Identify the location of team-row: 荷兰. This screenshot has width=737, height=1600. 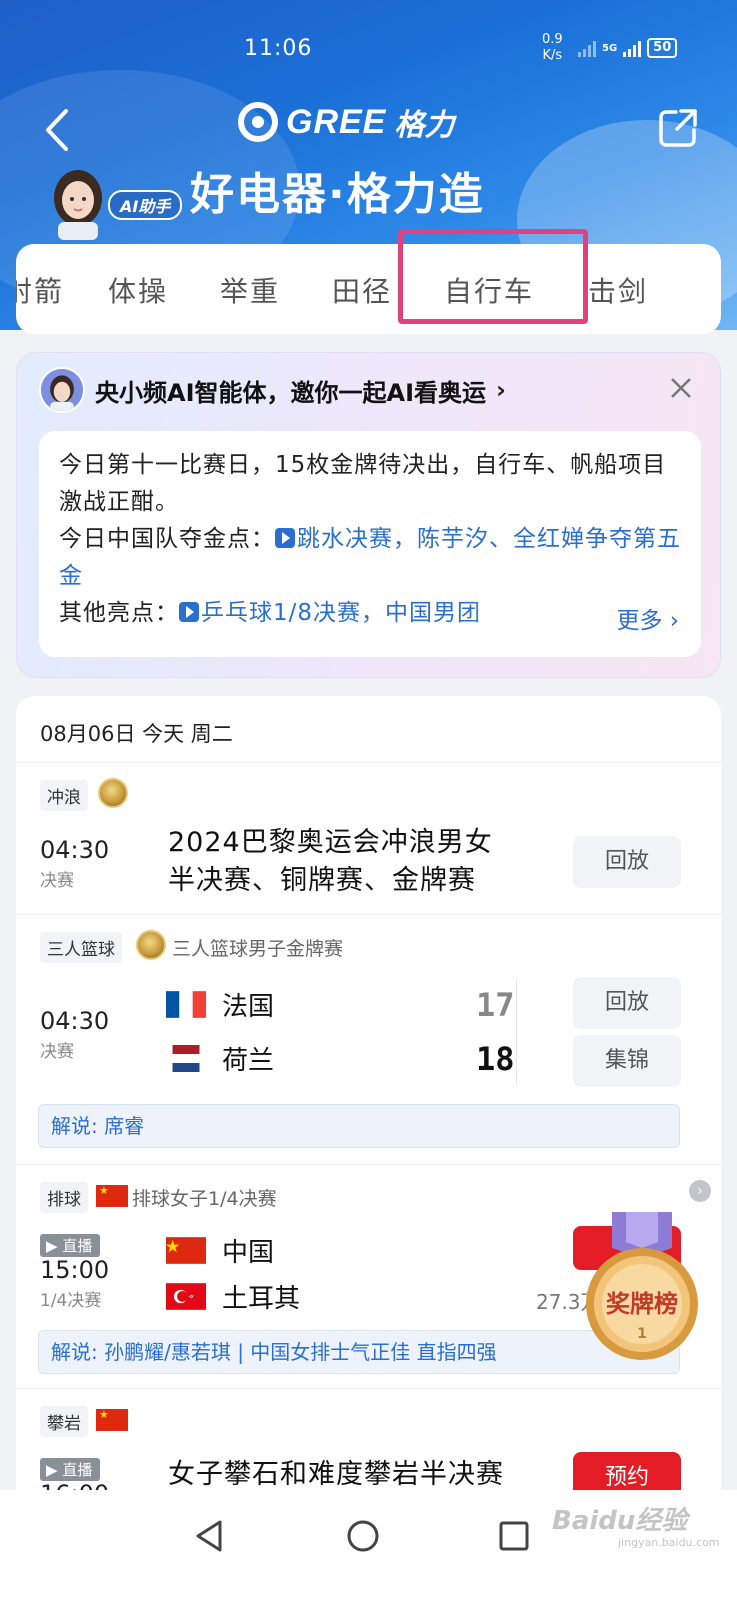
(220, 1058).